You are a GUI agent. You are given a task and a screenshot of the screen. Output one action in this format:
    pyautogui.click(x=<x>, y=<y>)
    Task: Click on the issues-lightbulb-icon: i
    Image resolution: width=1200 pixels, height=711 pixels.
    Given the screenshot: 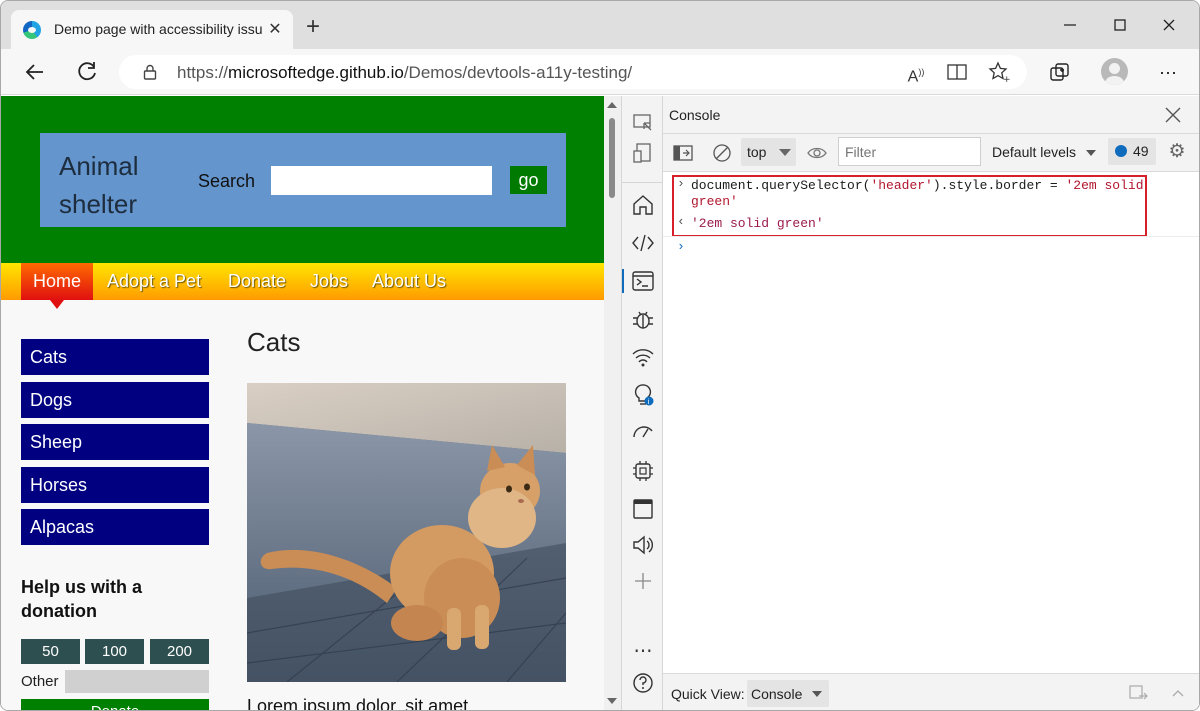 What is the action you would take?
    pyautogui.click(x=643, y=395)
    